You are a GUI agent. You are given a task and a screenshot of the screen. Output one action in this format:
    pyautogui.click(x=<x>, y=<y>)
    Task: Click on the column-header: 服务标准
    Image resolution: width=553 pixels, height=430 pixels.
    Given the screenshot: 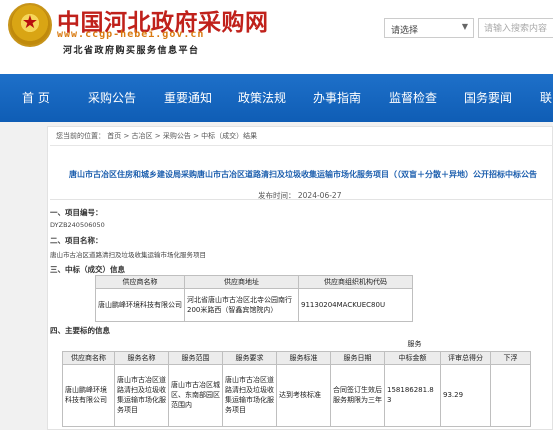 What is the action you would take?
    pyautogui.click(x=303, y=357)
    